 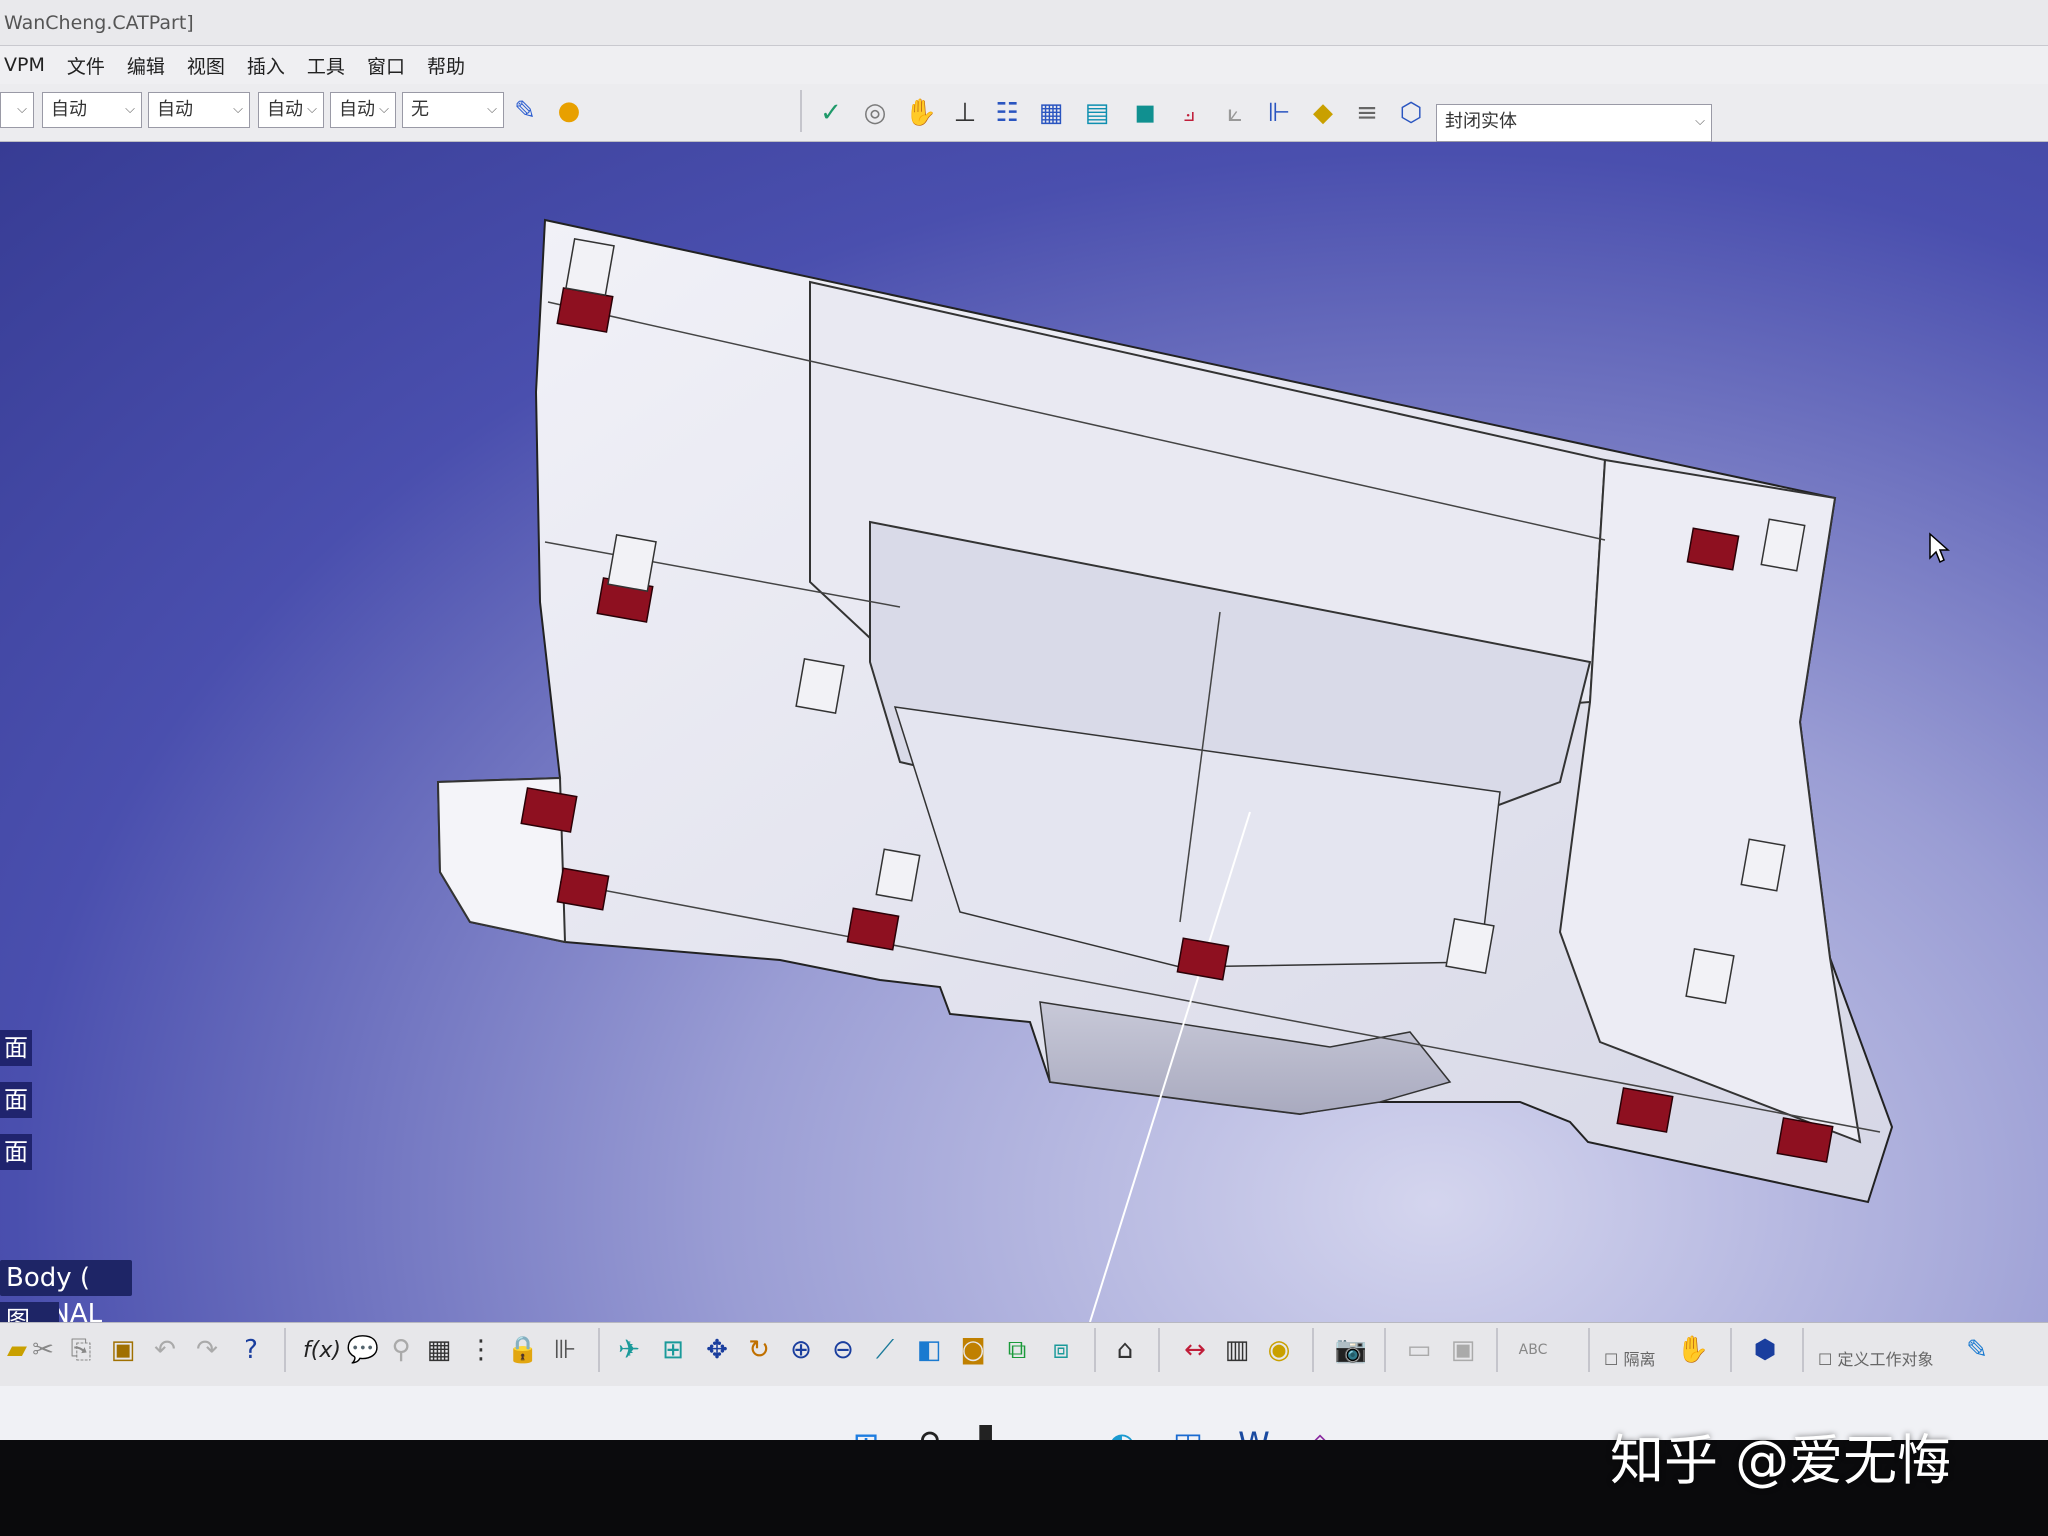 What do you see at coordinates (525, 111) in the screenshot?
I see `painter-icon: ✎` at bounding box center [525, 111].